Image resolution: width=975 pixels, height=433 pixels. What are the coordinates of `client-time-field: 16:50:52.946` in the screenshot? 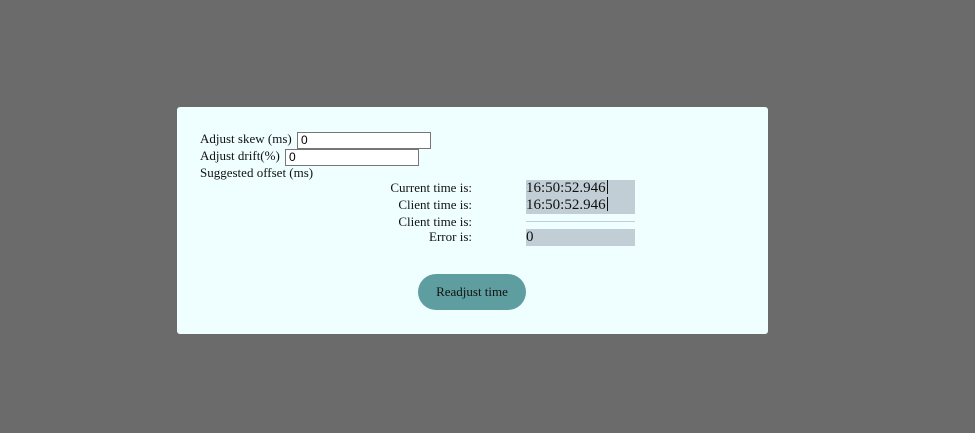 It's located at (580, 205).